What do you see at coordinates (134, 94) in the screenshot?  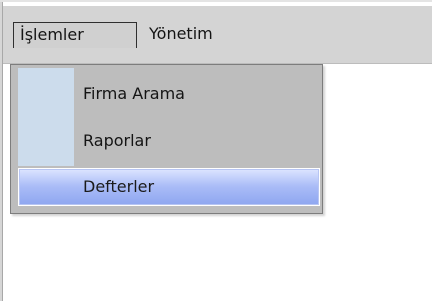 I see `menu-item-firma-arama: Firma Arama` at bounding box center [134, 94].